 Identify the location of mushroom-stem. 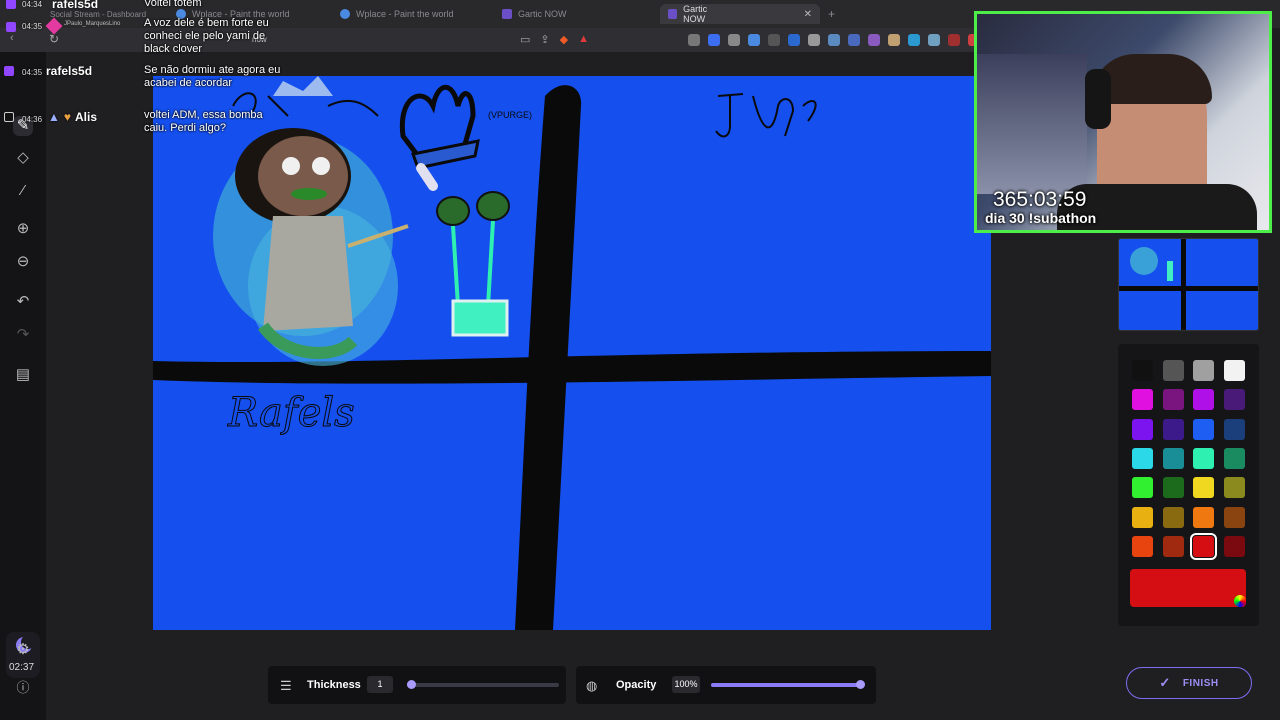
(455, 266).